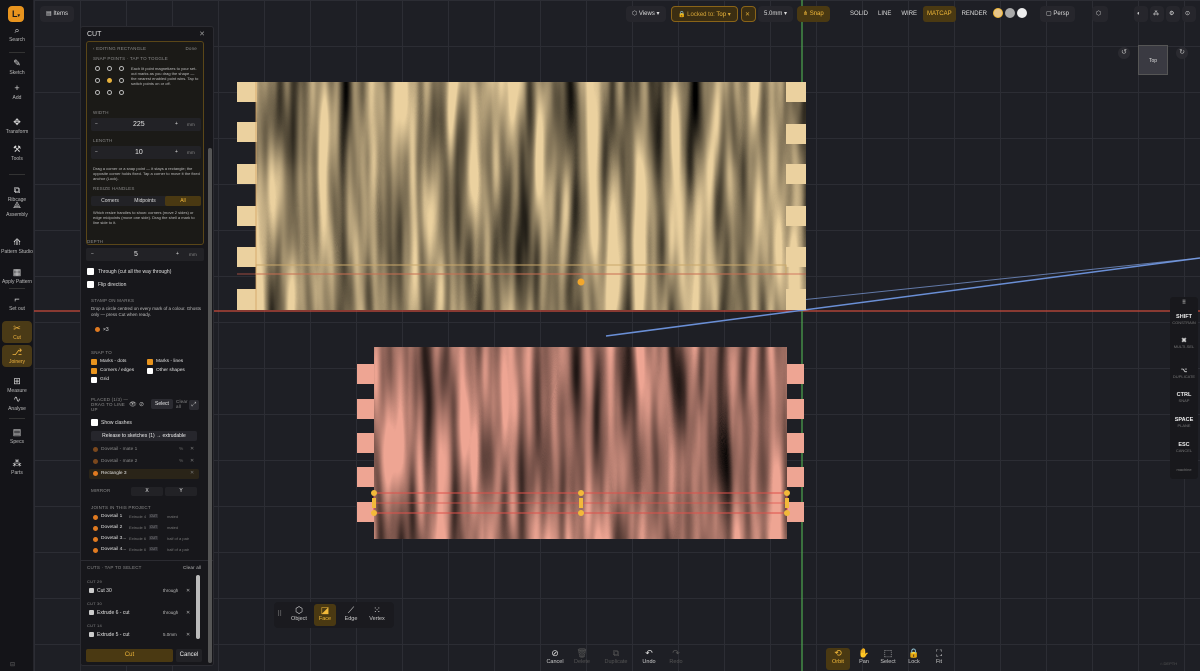 This screenshot has height=671, width=1200. What do you see at coordinates (146, 152) in the screenshot?
I see `length-stepper` at bounding box center [146, 152].